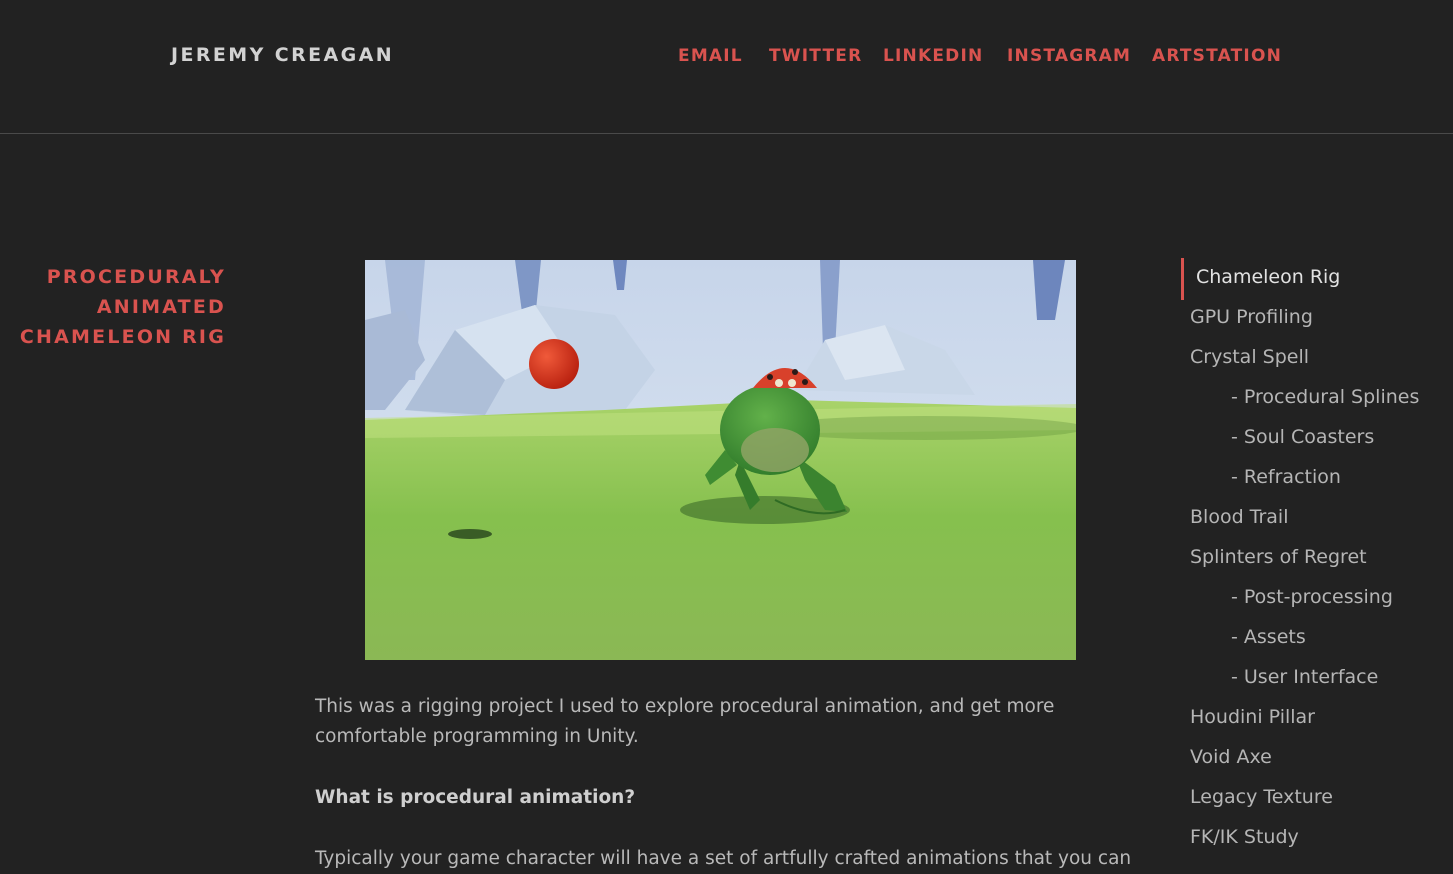 The image size is (1453, 874). Describe the element at coordinates (1244, 837) in the screenshot. I see `toc-item: FK/IK Study` at that location.